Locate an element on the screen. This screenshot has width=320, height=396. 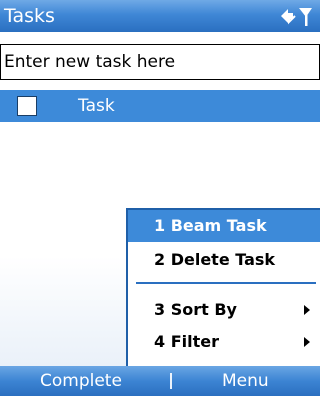
menu-item-label: 4 Filter is located at coordinates (186, 341).